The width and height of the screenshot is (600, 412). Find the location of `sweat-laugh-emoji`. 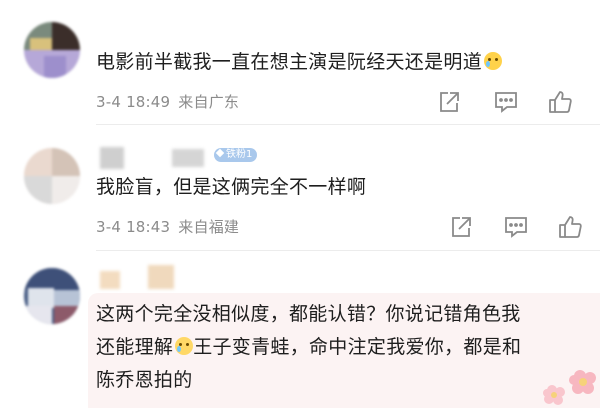

sweat-laugh-emoji is located at coordinates (493, 61).